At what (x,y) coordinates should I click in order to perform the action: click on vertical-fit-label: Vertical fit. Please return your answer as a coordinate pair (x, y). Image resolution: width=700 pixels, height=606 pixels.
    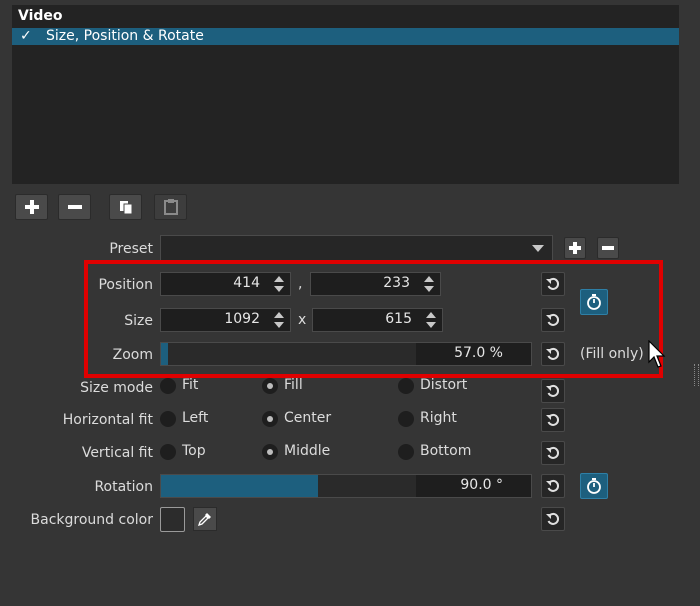
    Looking at the image, I should click on (117, 453).